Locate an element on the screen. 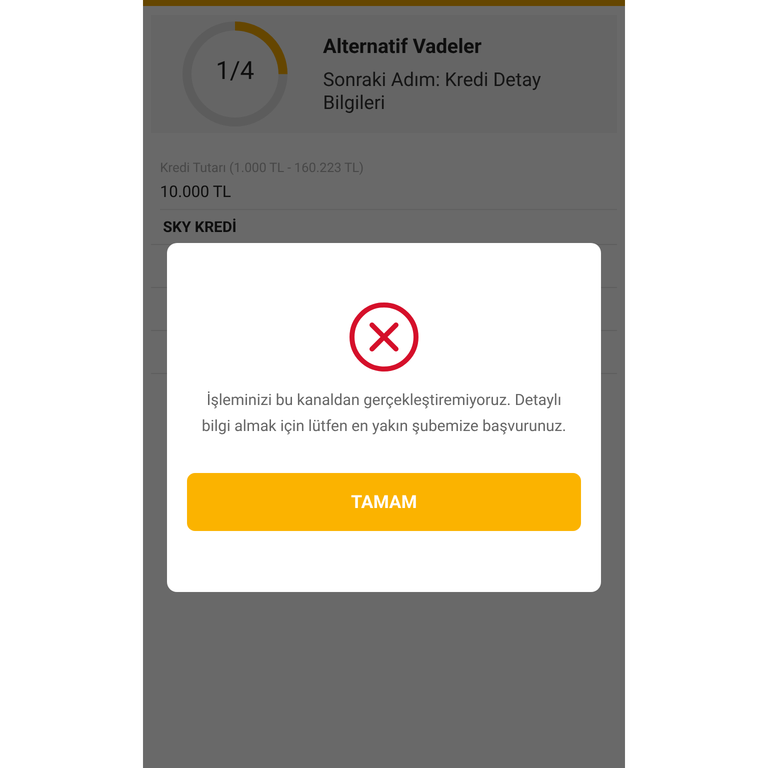 This screenshot has height=768, width=768. product-name: SKY KREDİ is located at coordinates (200, 228).